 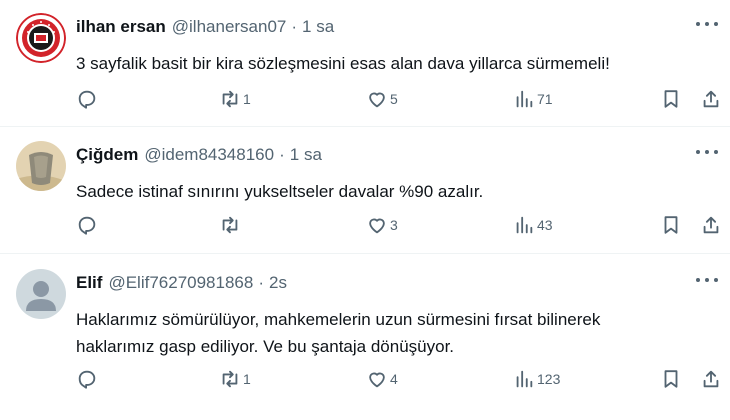 What do you see at coordinates (545, 225) in the screenshot?
I see `view-count: 43` at bounding box center [545, 225].